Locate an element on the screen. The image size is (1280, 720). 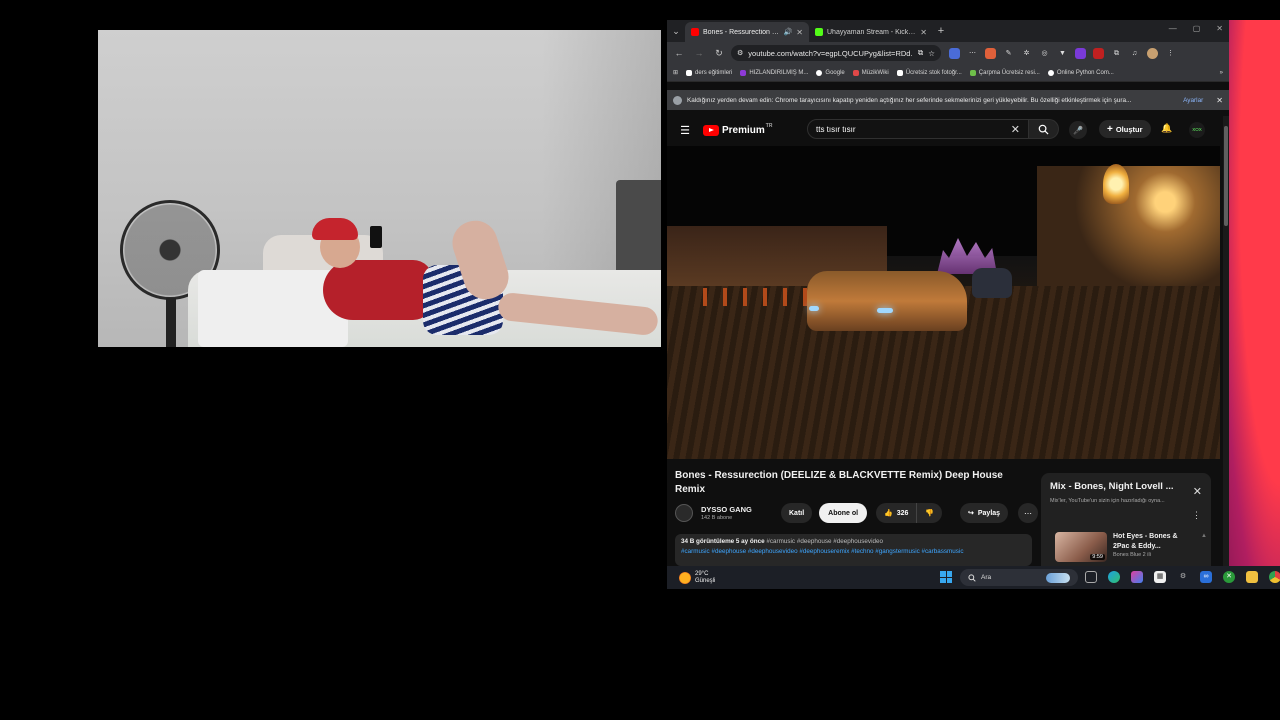
bookmark-star-icon: ☆ is located at coordinates (931, 53).